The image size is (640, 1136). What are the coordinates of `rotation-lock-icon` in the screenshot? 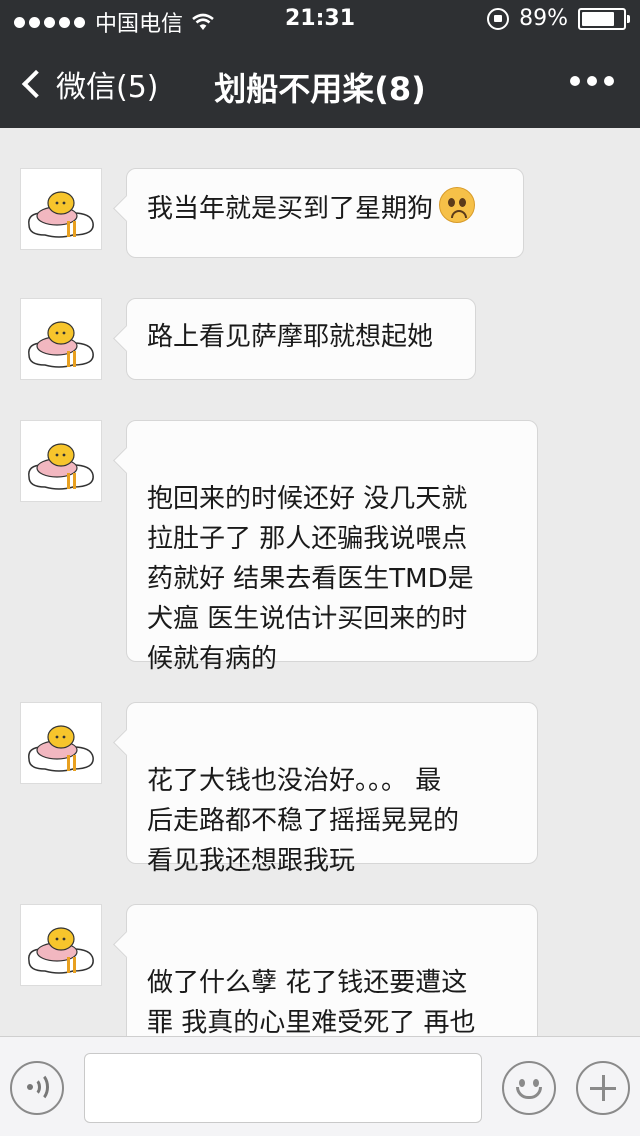 It's located at (498, 18).